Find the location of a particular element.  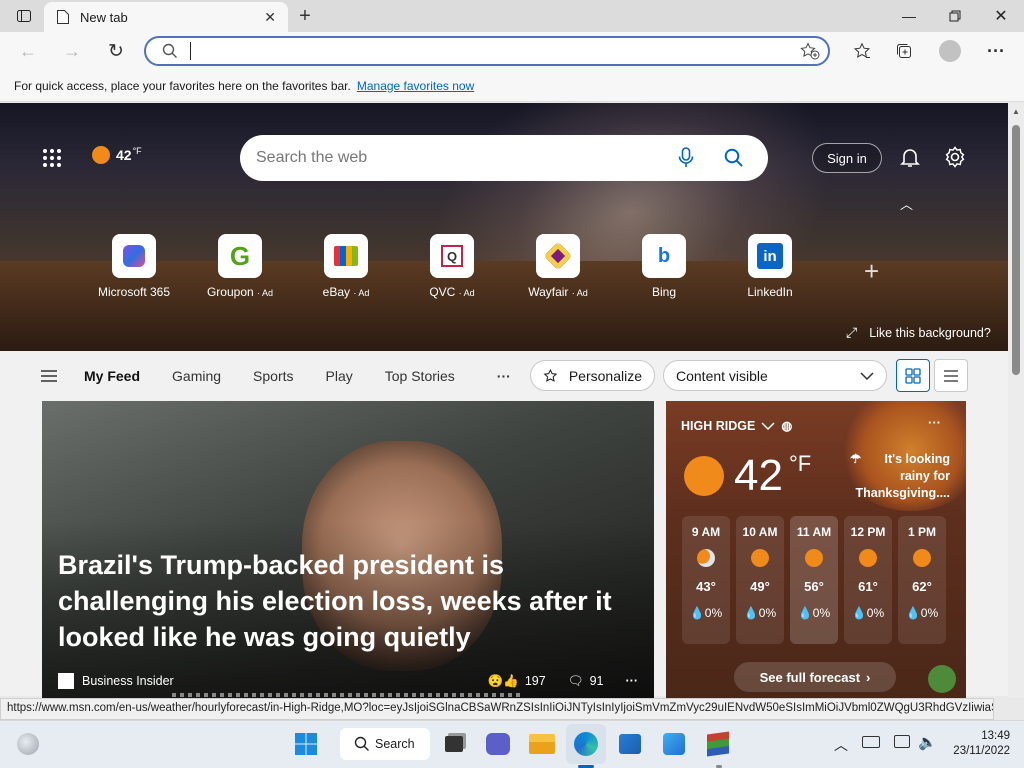

sign-in-button: Sign in is located at coordinates (847, 158).